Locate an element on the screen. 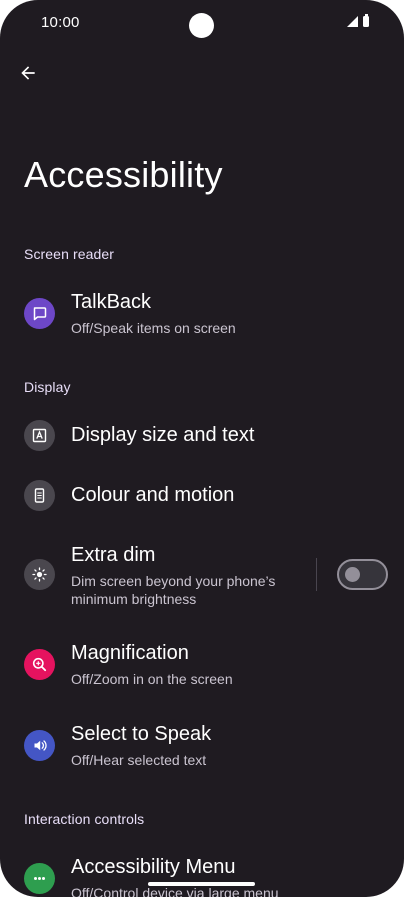  extra-dim-icon-badge is located at coordinates (39, 574).